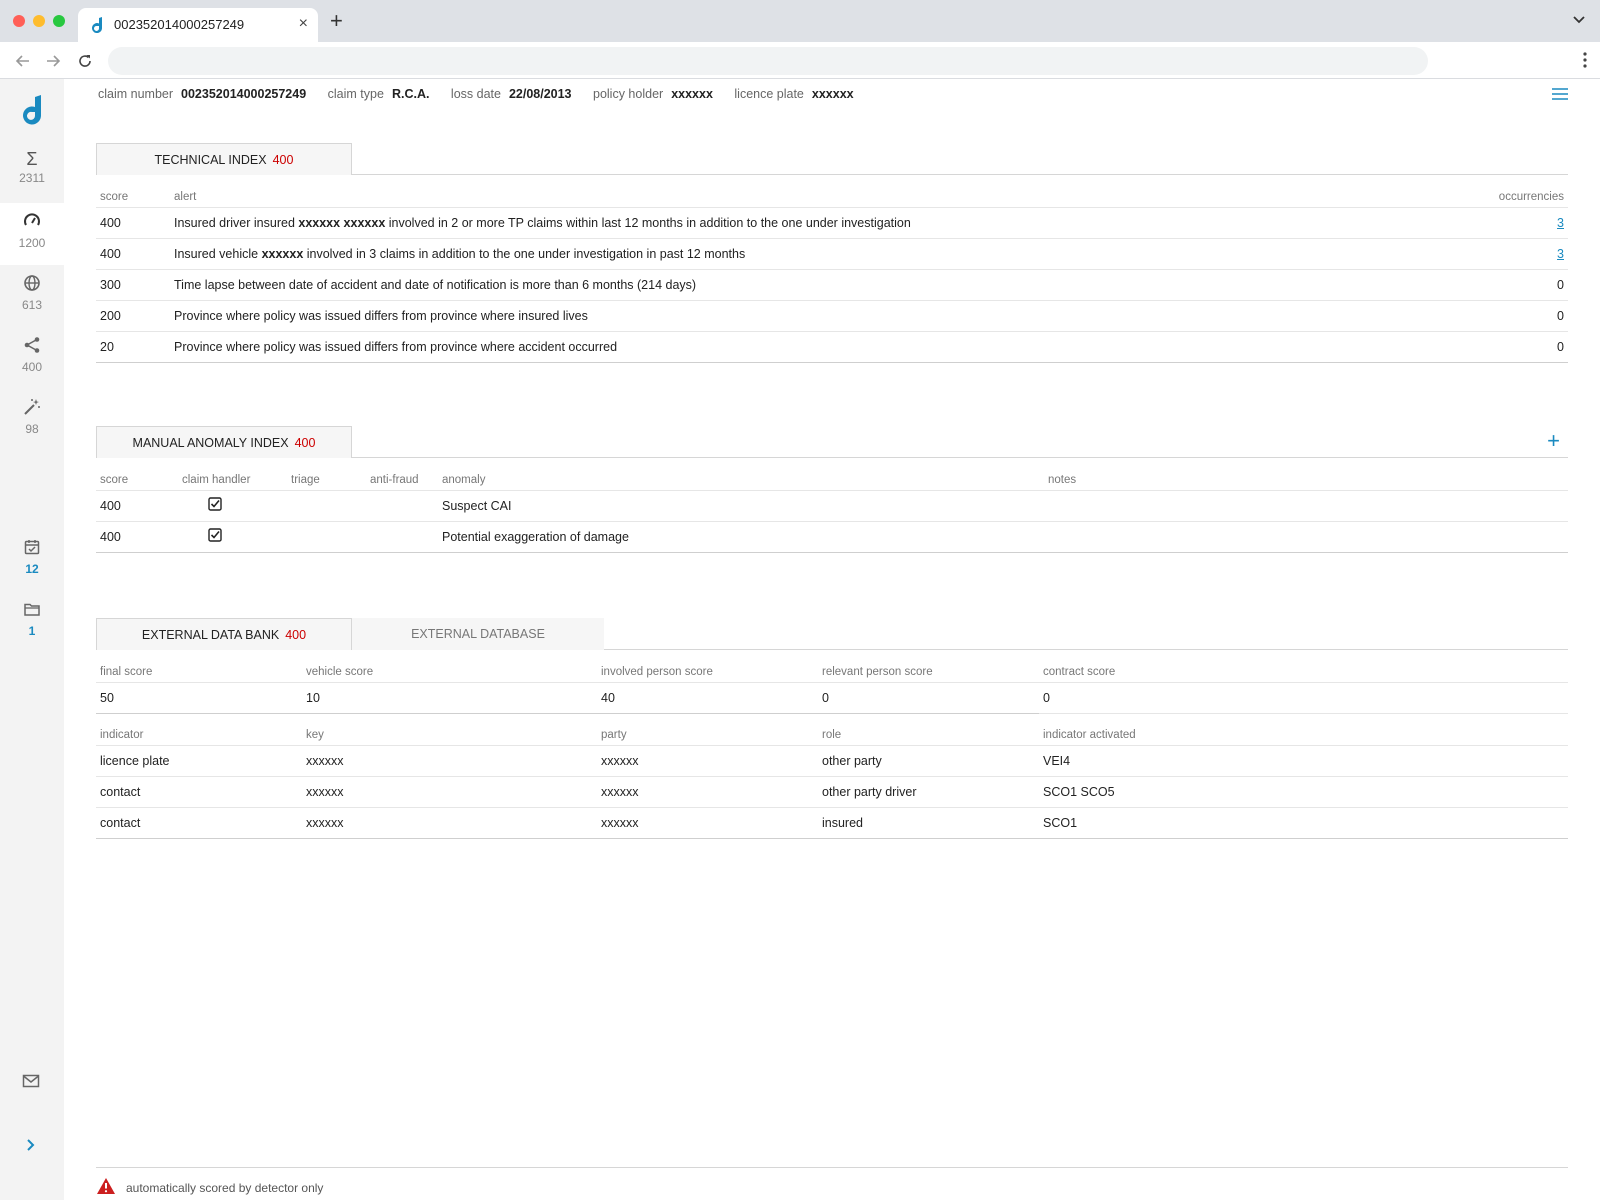 This screenshot has width=1600, height=1200. What do you see at coordinates (53, 61) in the screenshot?
I see `forward-arrow-icon` at bounding box center [53, 61].